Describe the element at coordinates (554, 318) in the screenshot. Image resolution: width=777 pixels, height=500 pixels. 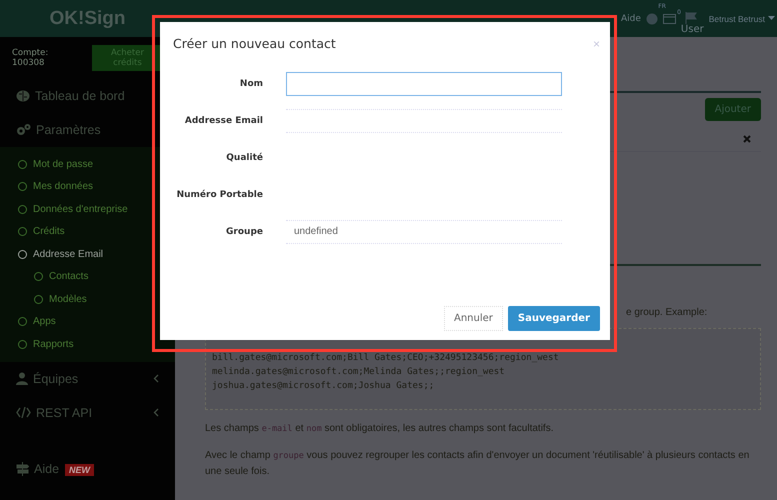
I see `save-button: Sauvegarder` at that location.